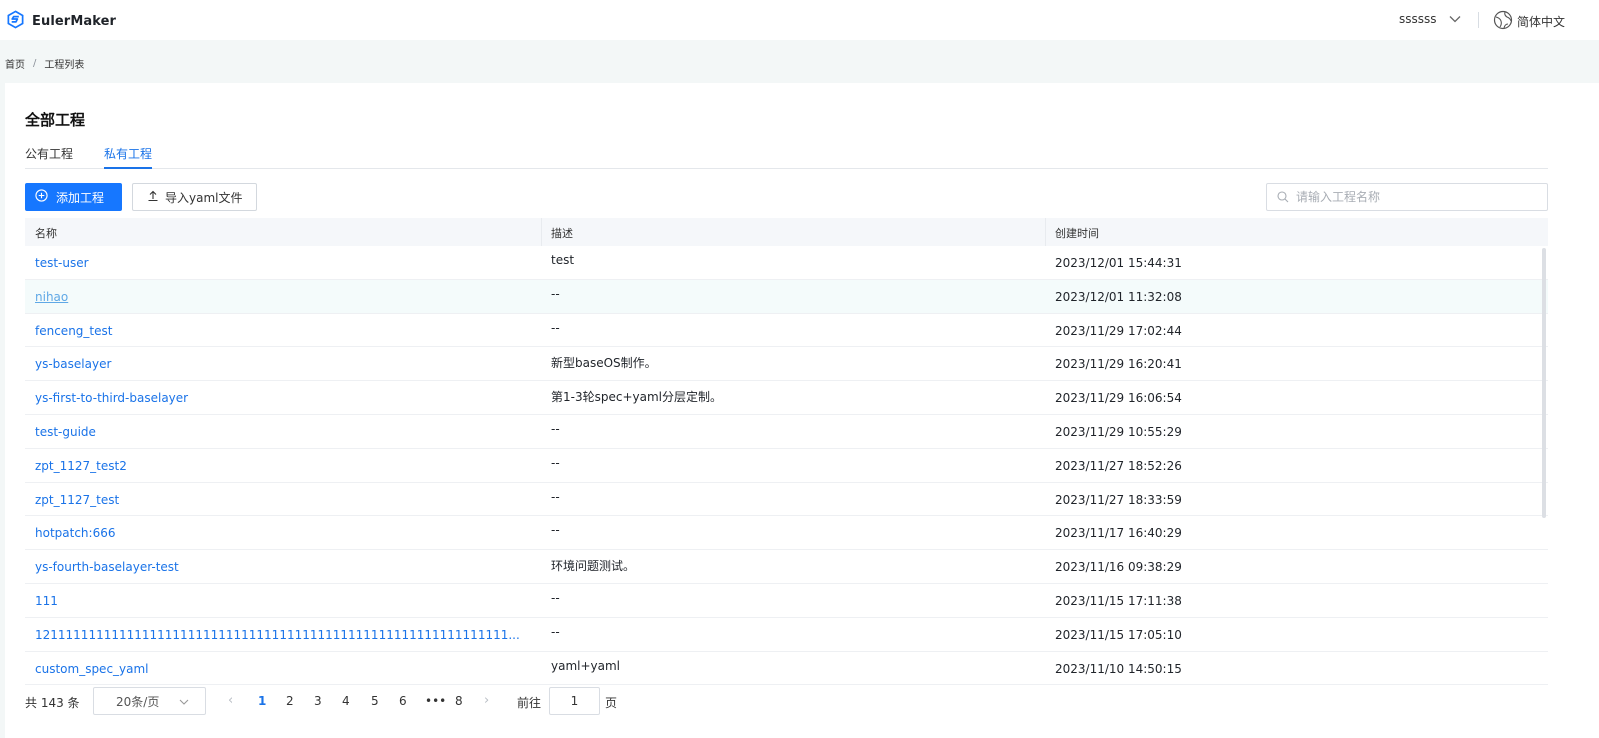 The height and width of the screenshot is (738, 1599). Describe the element at coordinates (786, 500) in the screenshot. I see `table-row: zpt_1127_test -- 2023/11/27 18:33:59` at that location.